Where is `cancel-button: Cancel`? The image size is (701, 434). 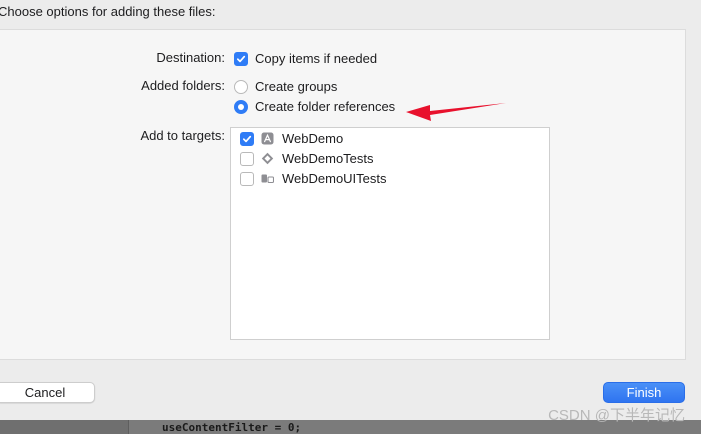 cancel-button: Cancel is located at coordinates (47, 392).